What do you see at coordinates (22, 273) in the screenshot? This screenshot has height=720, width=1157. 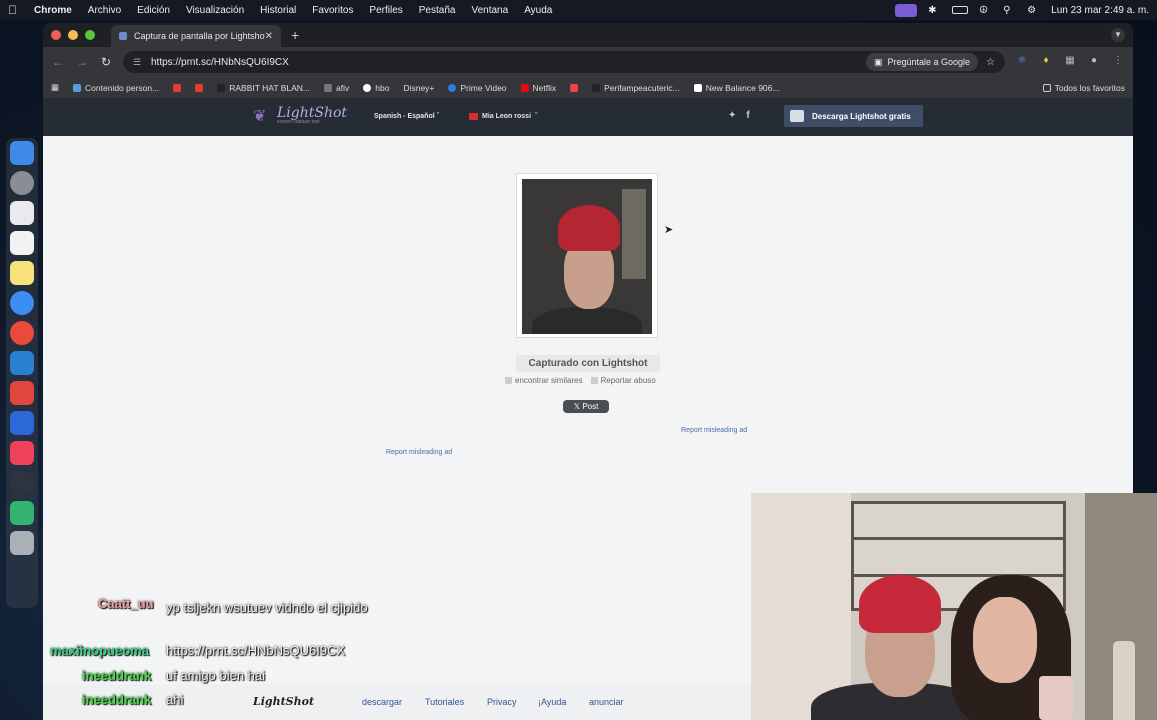 I see `notes-icon` at bounding box center [22, 273].